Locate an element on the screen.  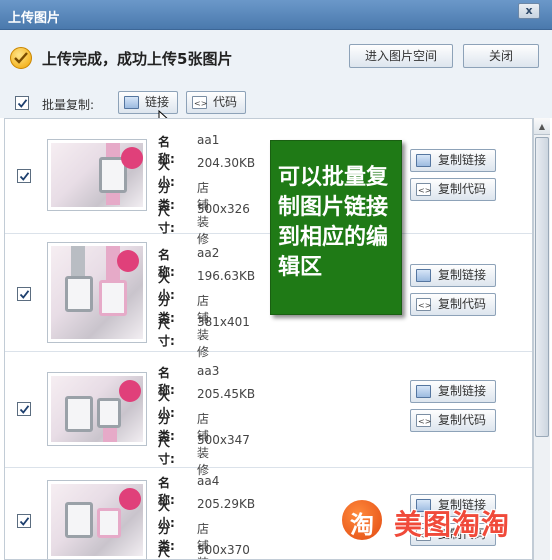
list-scrollbar: ▲ is located at coordinates (541, 339).